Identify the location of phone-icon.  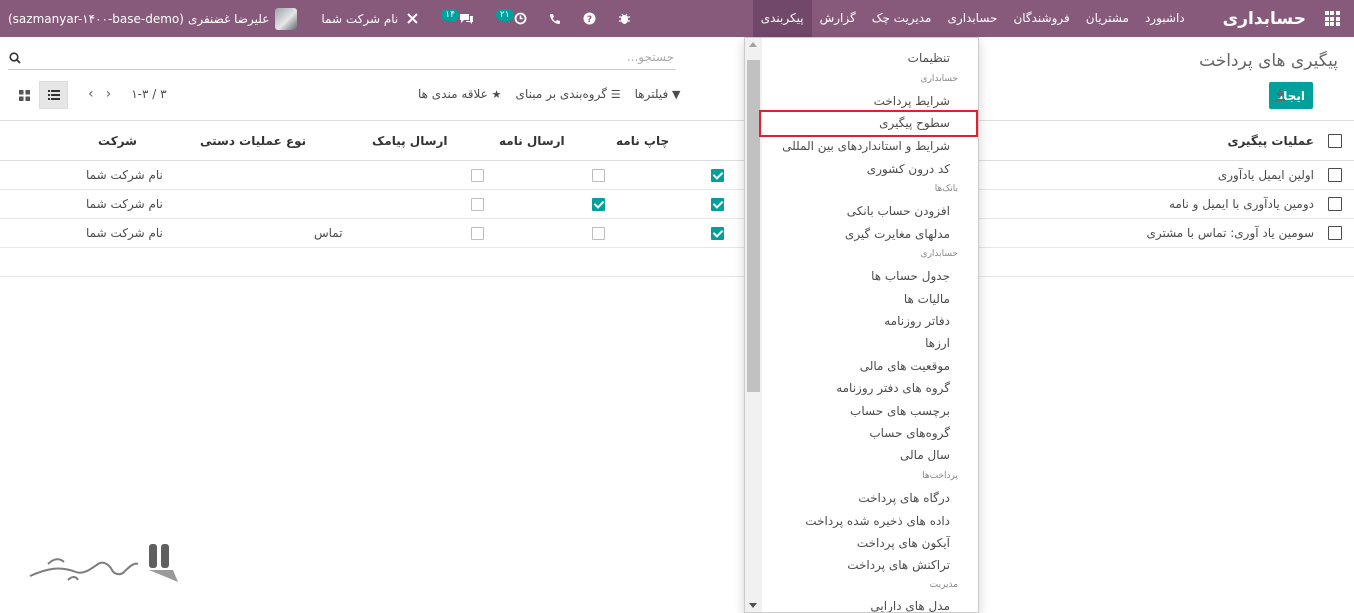
(555, 19).